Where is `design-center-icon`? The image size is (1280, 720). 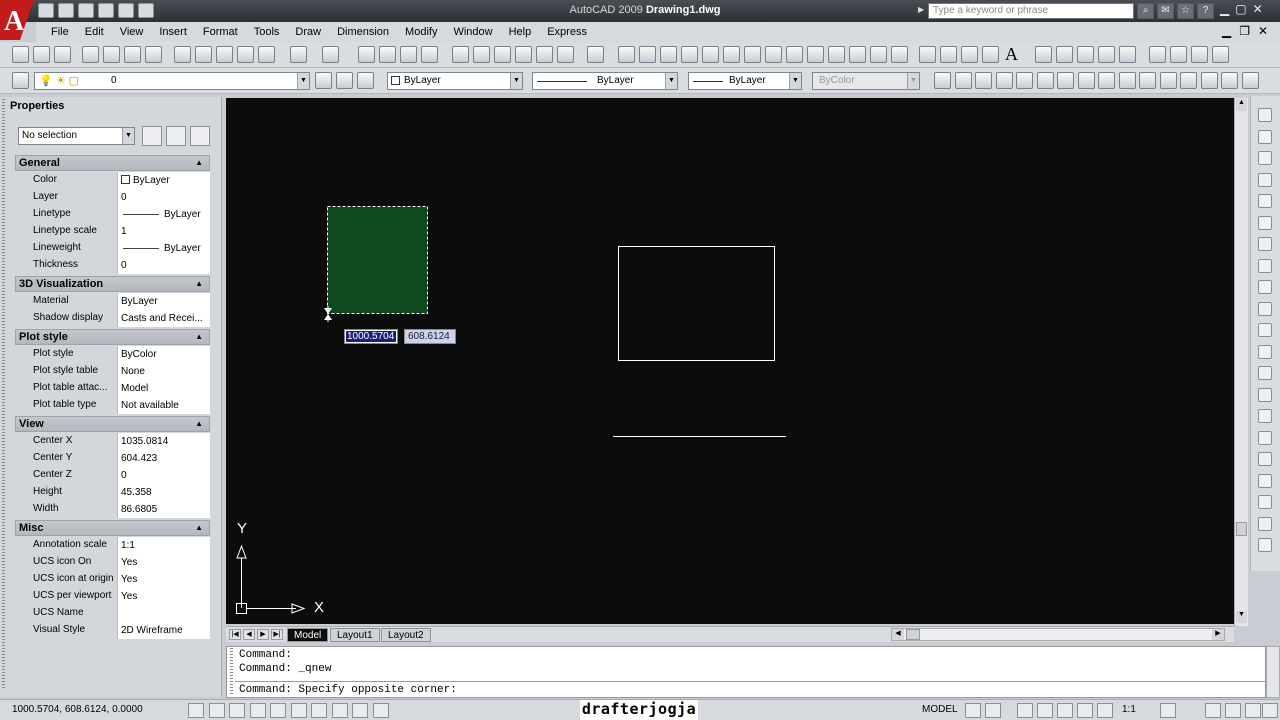 design-center-icon is located at coordinates (481, 54).